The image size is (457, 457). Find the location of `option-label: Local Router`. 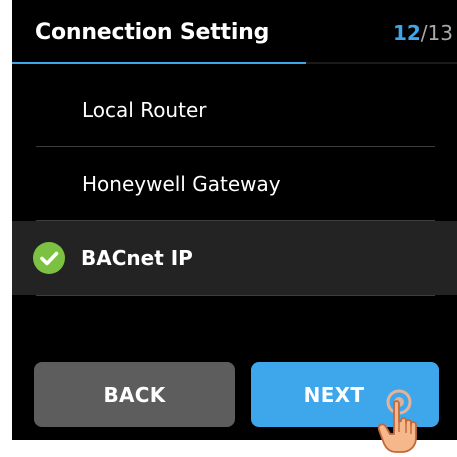

option-label: Local Router is located at coordinates (144, 110).